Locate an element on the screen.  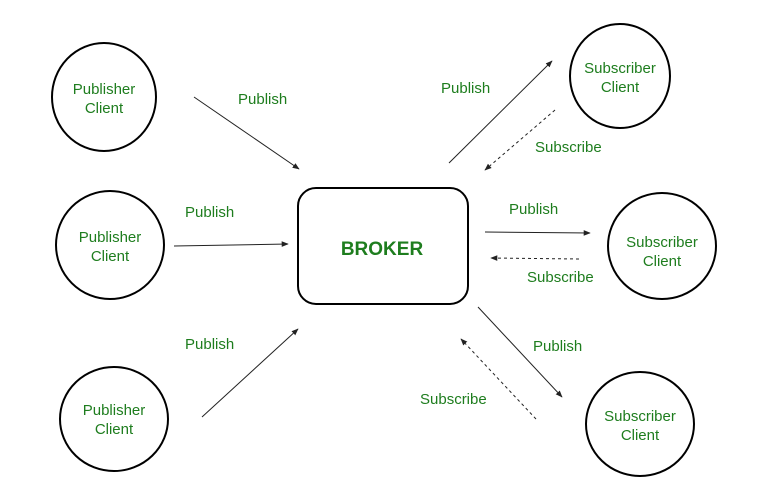
publisher-client-2: Publisher Client is located at coordinates (110, 245).